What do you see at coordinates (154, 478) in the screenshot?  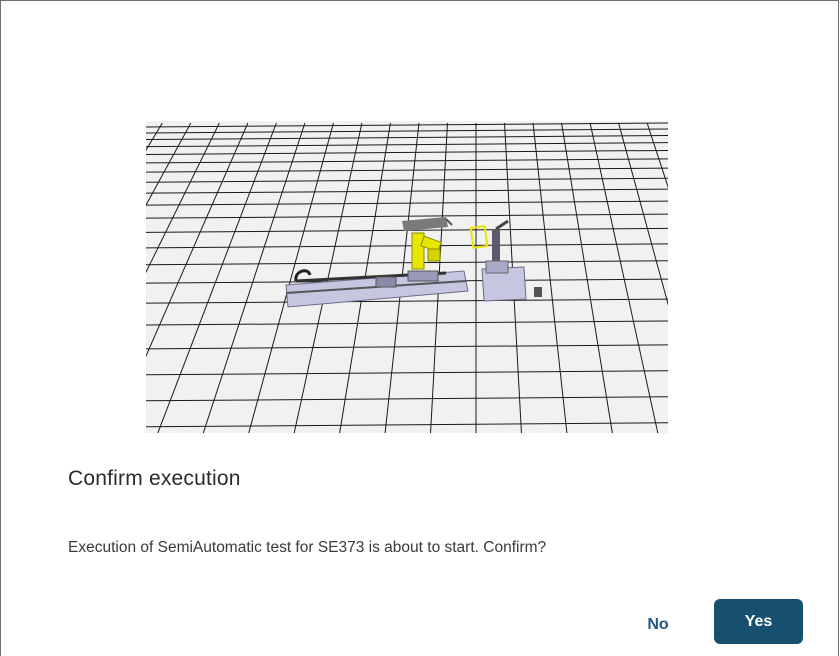 I see `dialog-title: Confirm execution` at bounding box center [154, 478].